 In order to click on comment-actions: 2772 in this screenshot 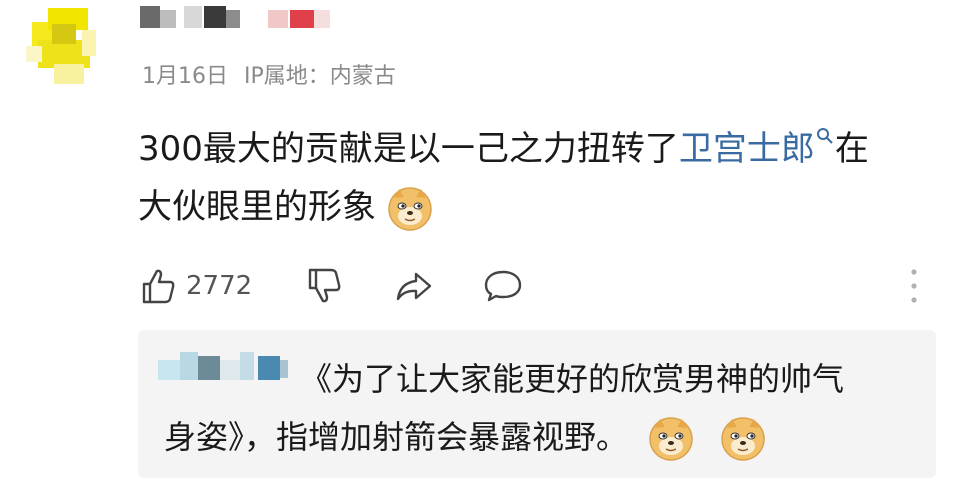, I will do `click(538, 286)`.